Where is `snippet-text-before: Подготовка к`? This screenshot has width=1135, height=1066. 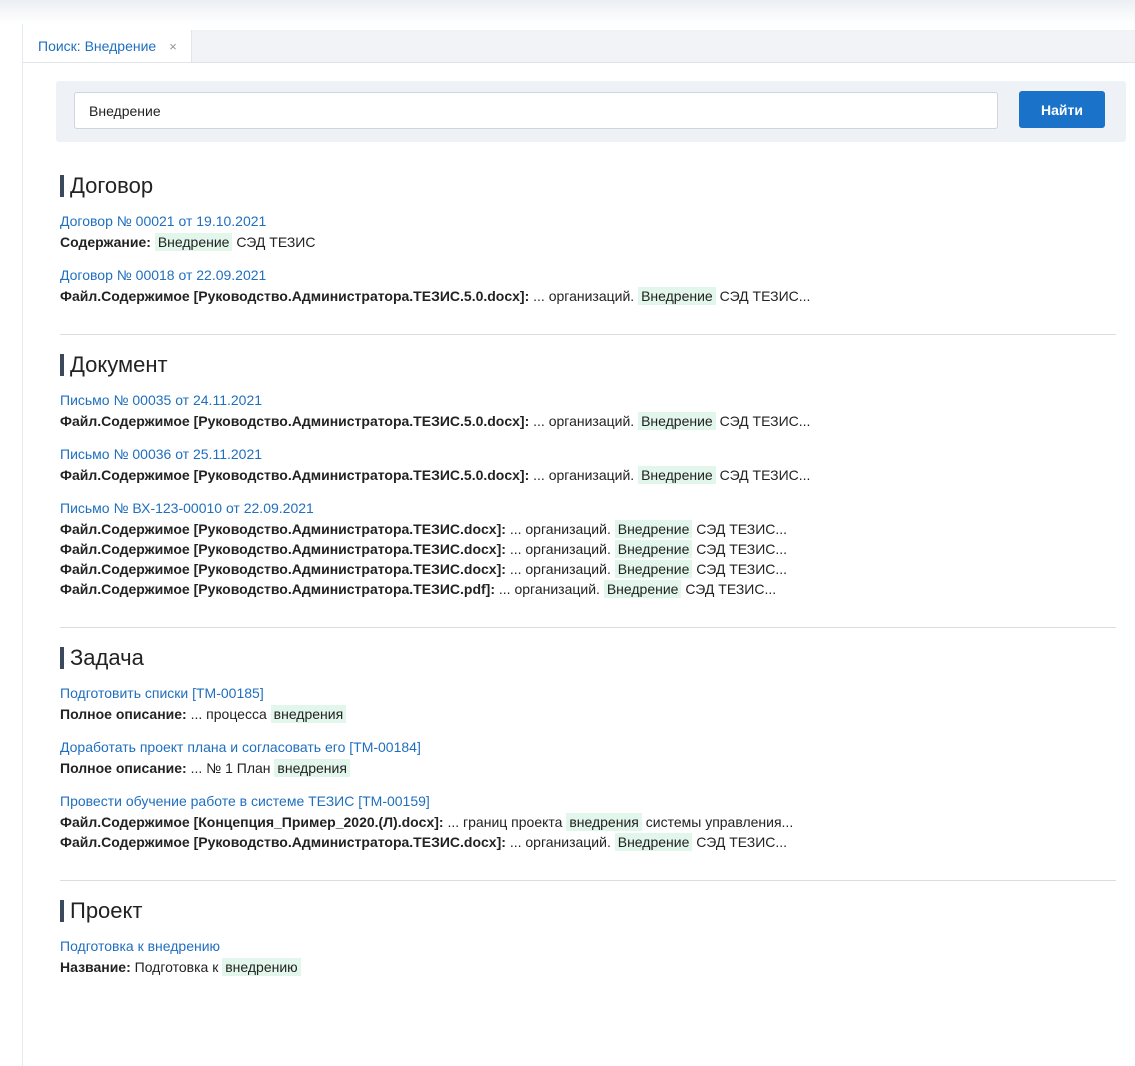 snippet-text-before: Подготовка к is located at coordinates (176, 967).